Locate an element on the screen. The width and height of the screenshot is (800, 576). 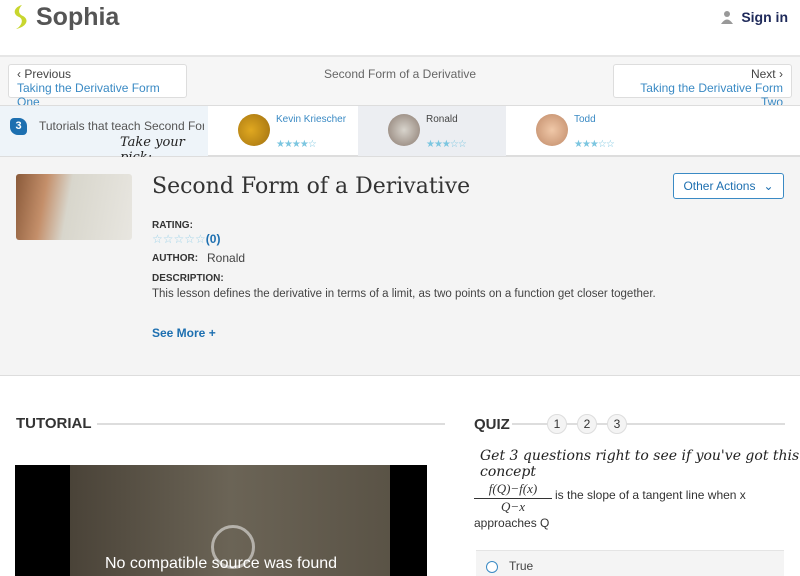
see-more-link: See More + is located at coordinates (184, 333).